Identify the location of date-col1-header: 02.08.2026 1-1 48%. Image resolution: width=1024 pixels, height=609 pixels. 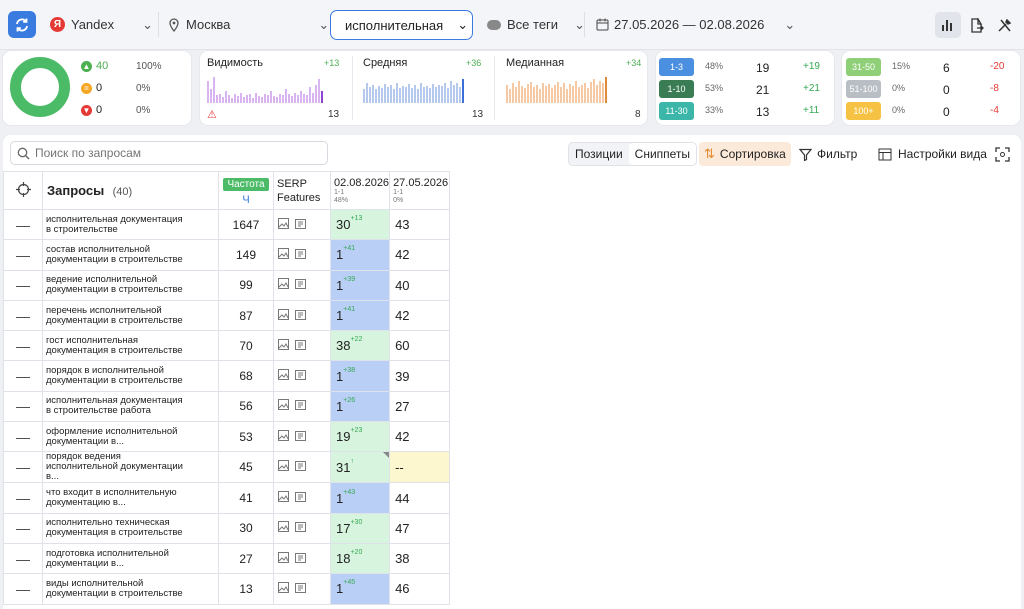
(360, 190).